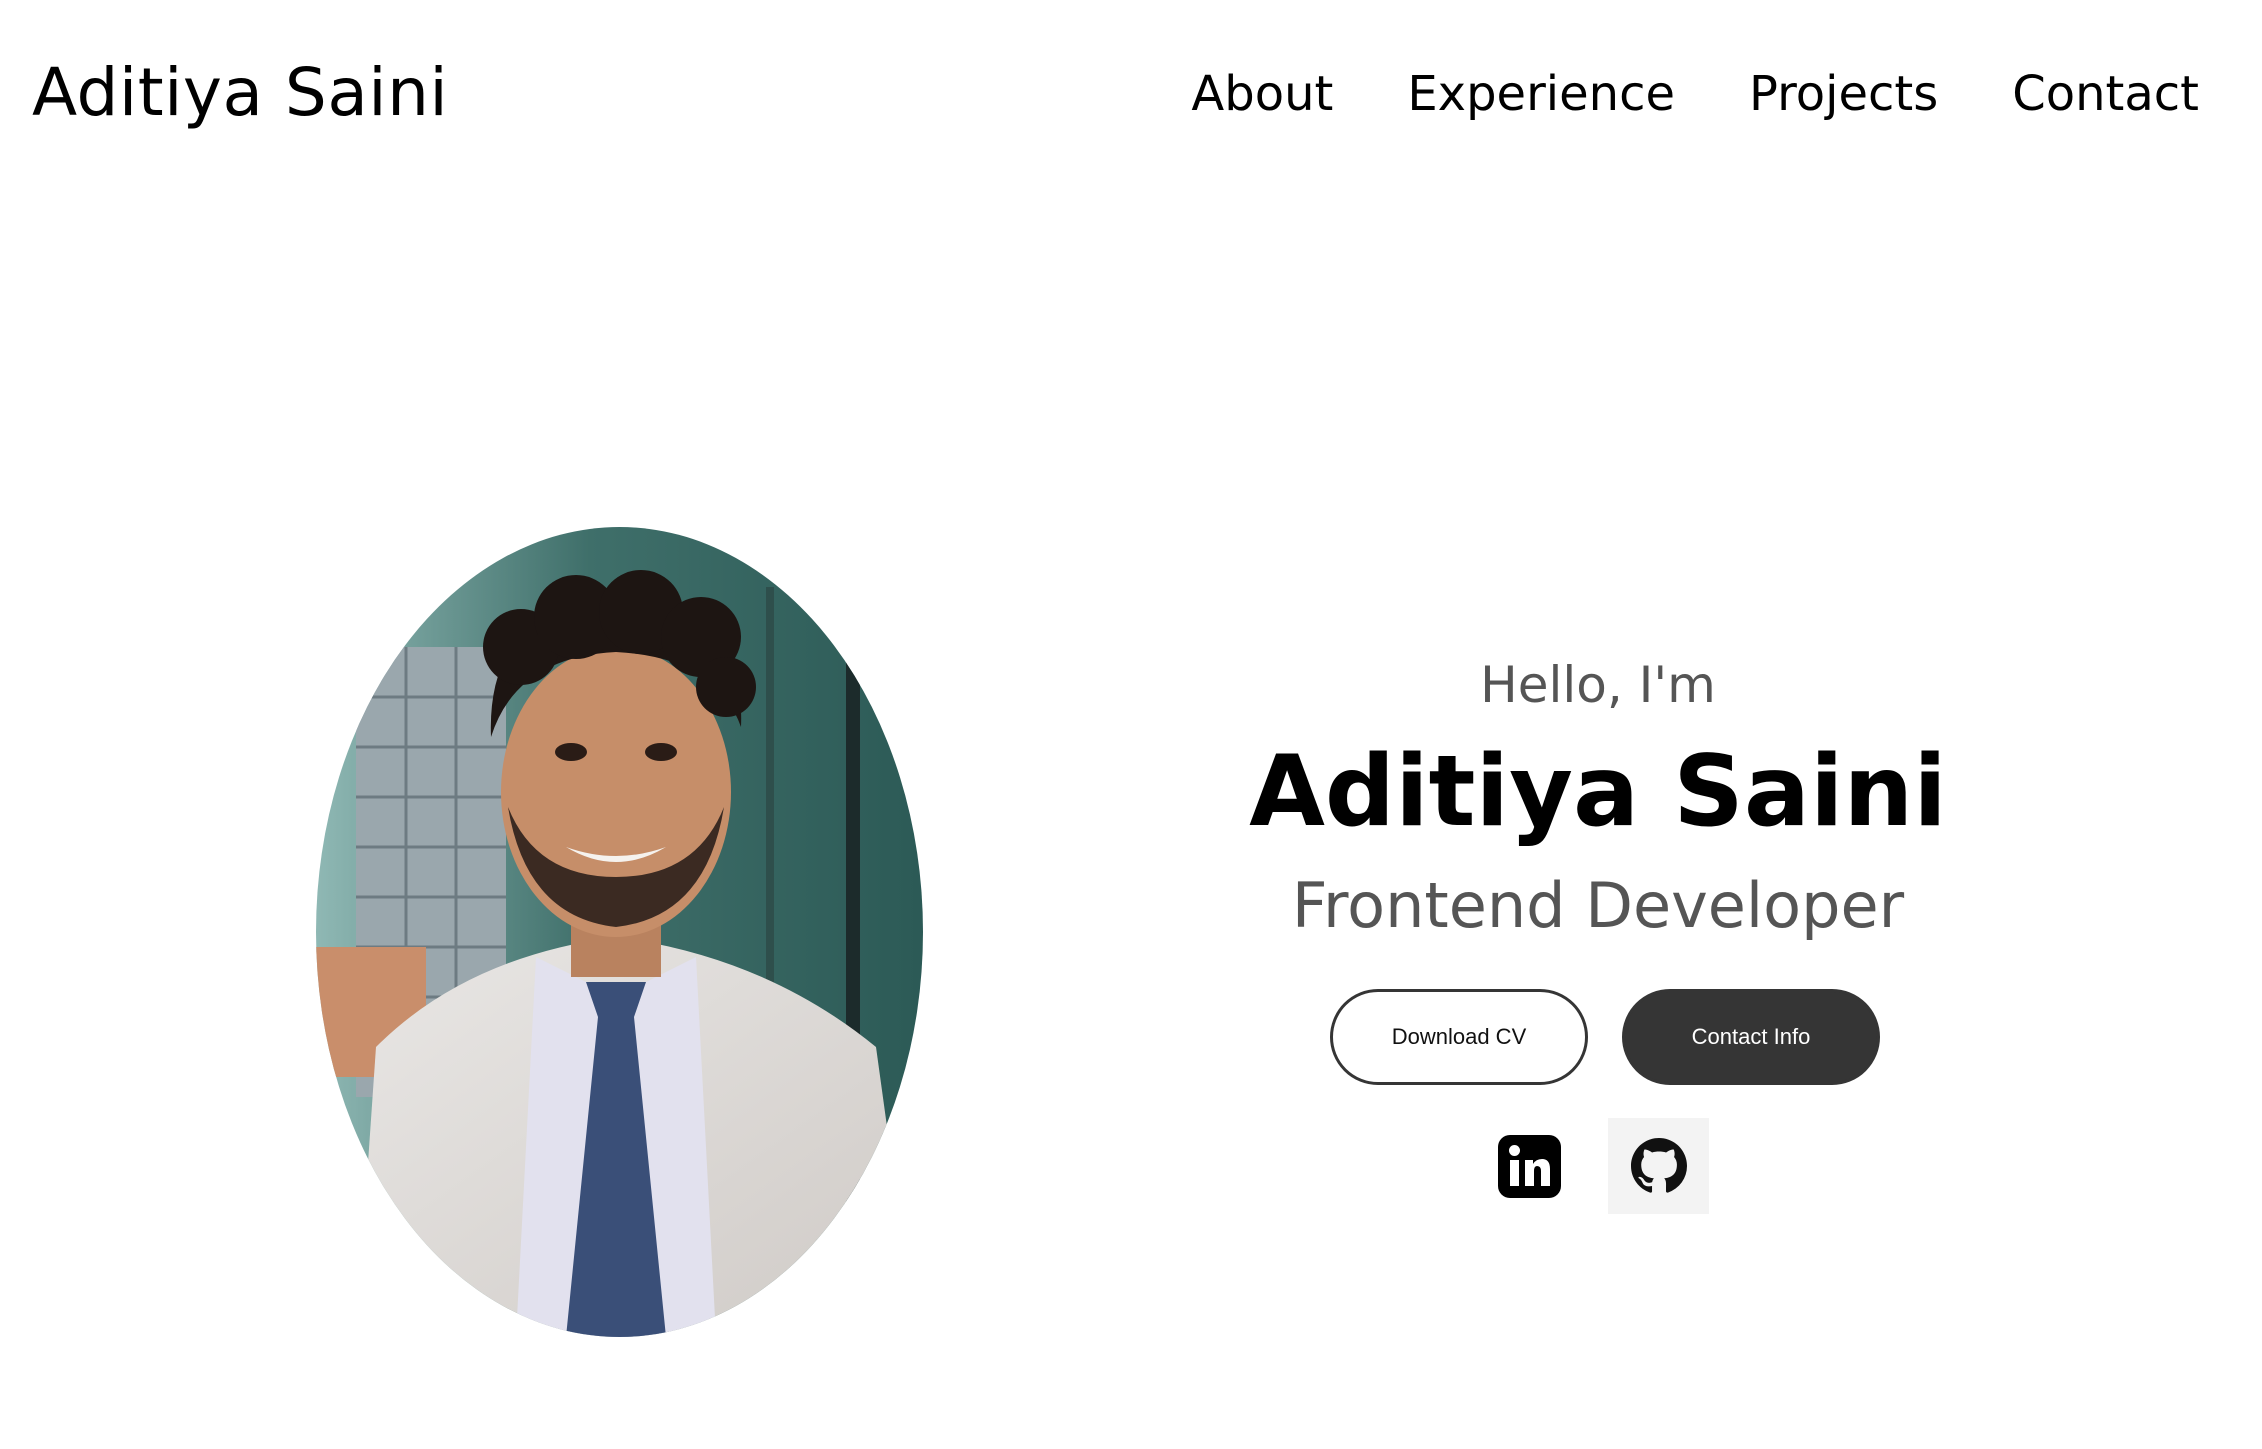 Image resolution: width=2262 pixels, height=1449 pixels. What do you see at coordinates (1598, 792) in the screenshot?
I see `hero-name: Aditiya Saini` at bounding box center [1598, 792].